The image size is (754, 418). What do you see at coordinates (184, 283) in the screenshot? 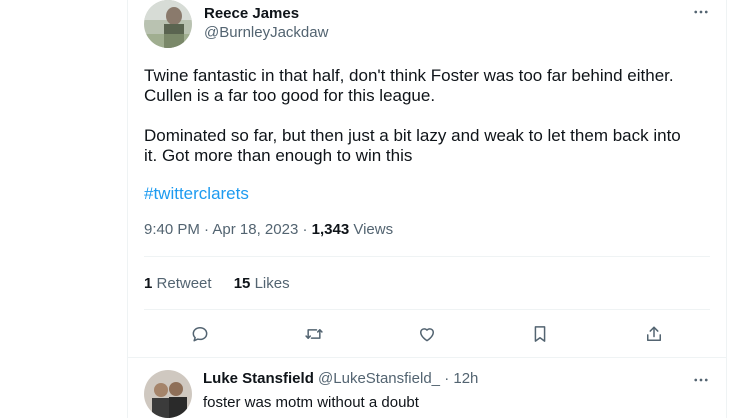
I see `retweets-label: Retweet` at bounding box center [184, 283].